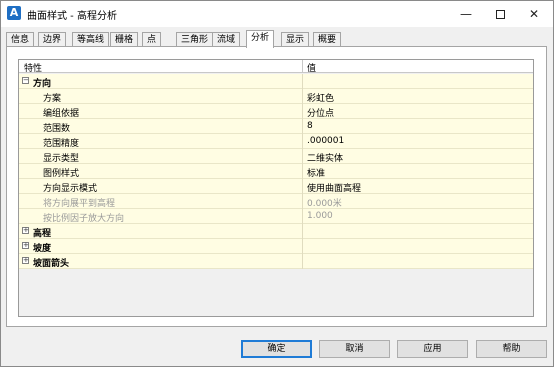 This screenshot has width=554, height=367. I want to click on column-header-property: 特性, so click(33, 67).